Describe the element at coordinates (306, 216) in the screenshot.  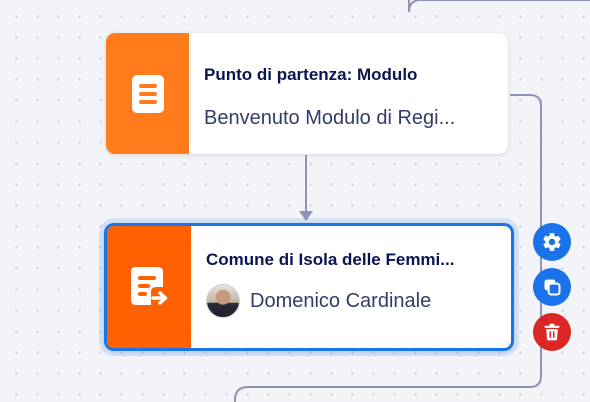
I see `connector-arrow-head` at that location.